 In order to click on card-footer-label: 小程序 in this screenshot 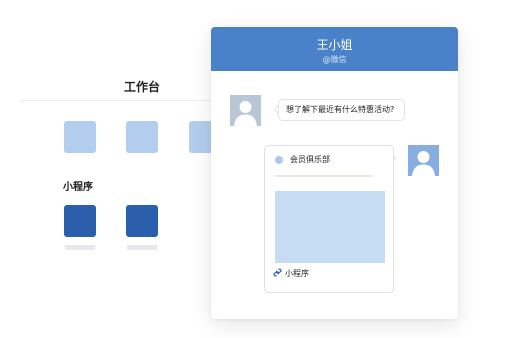, I will do `click(297, 273)`.